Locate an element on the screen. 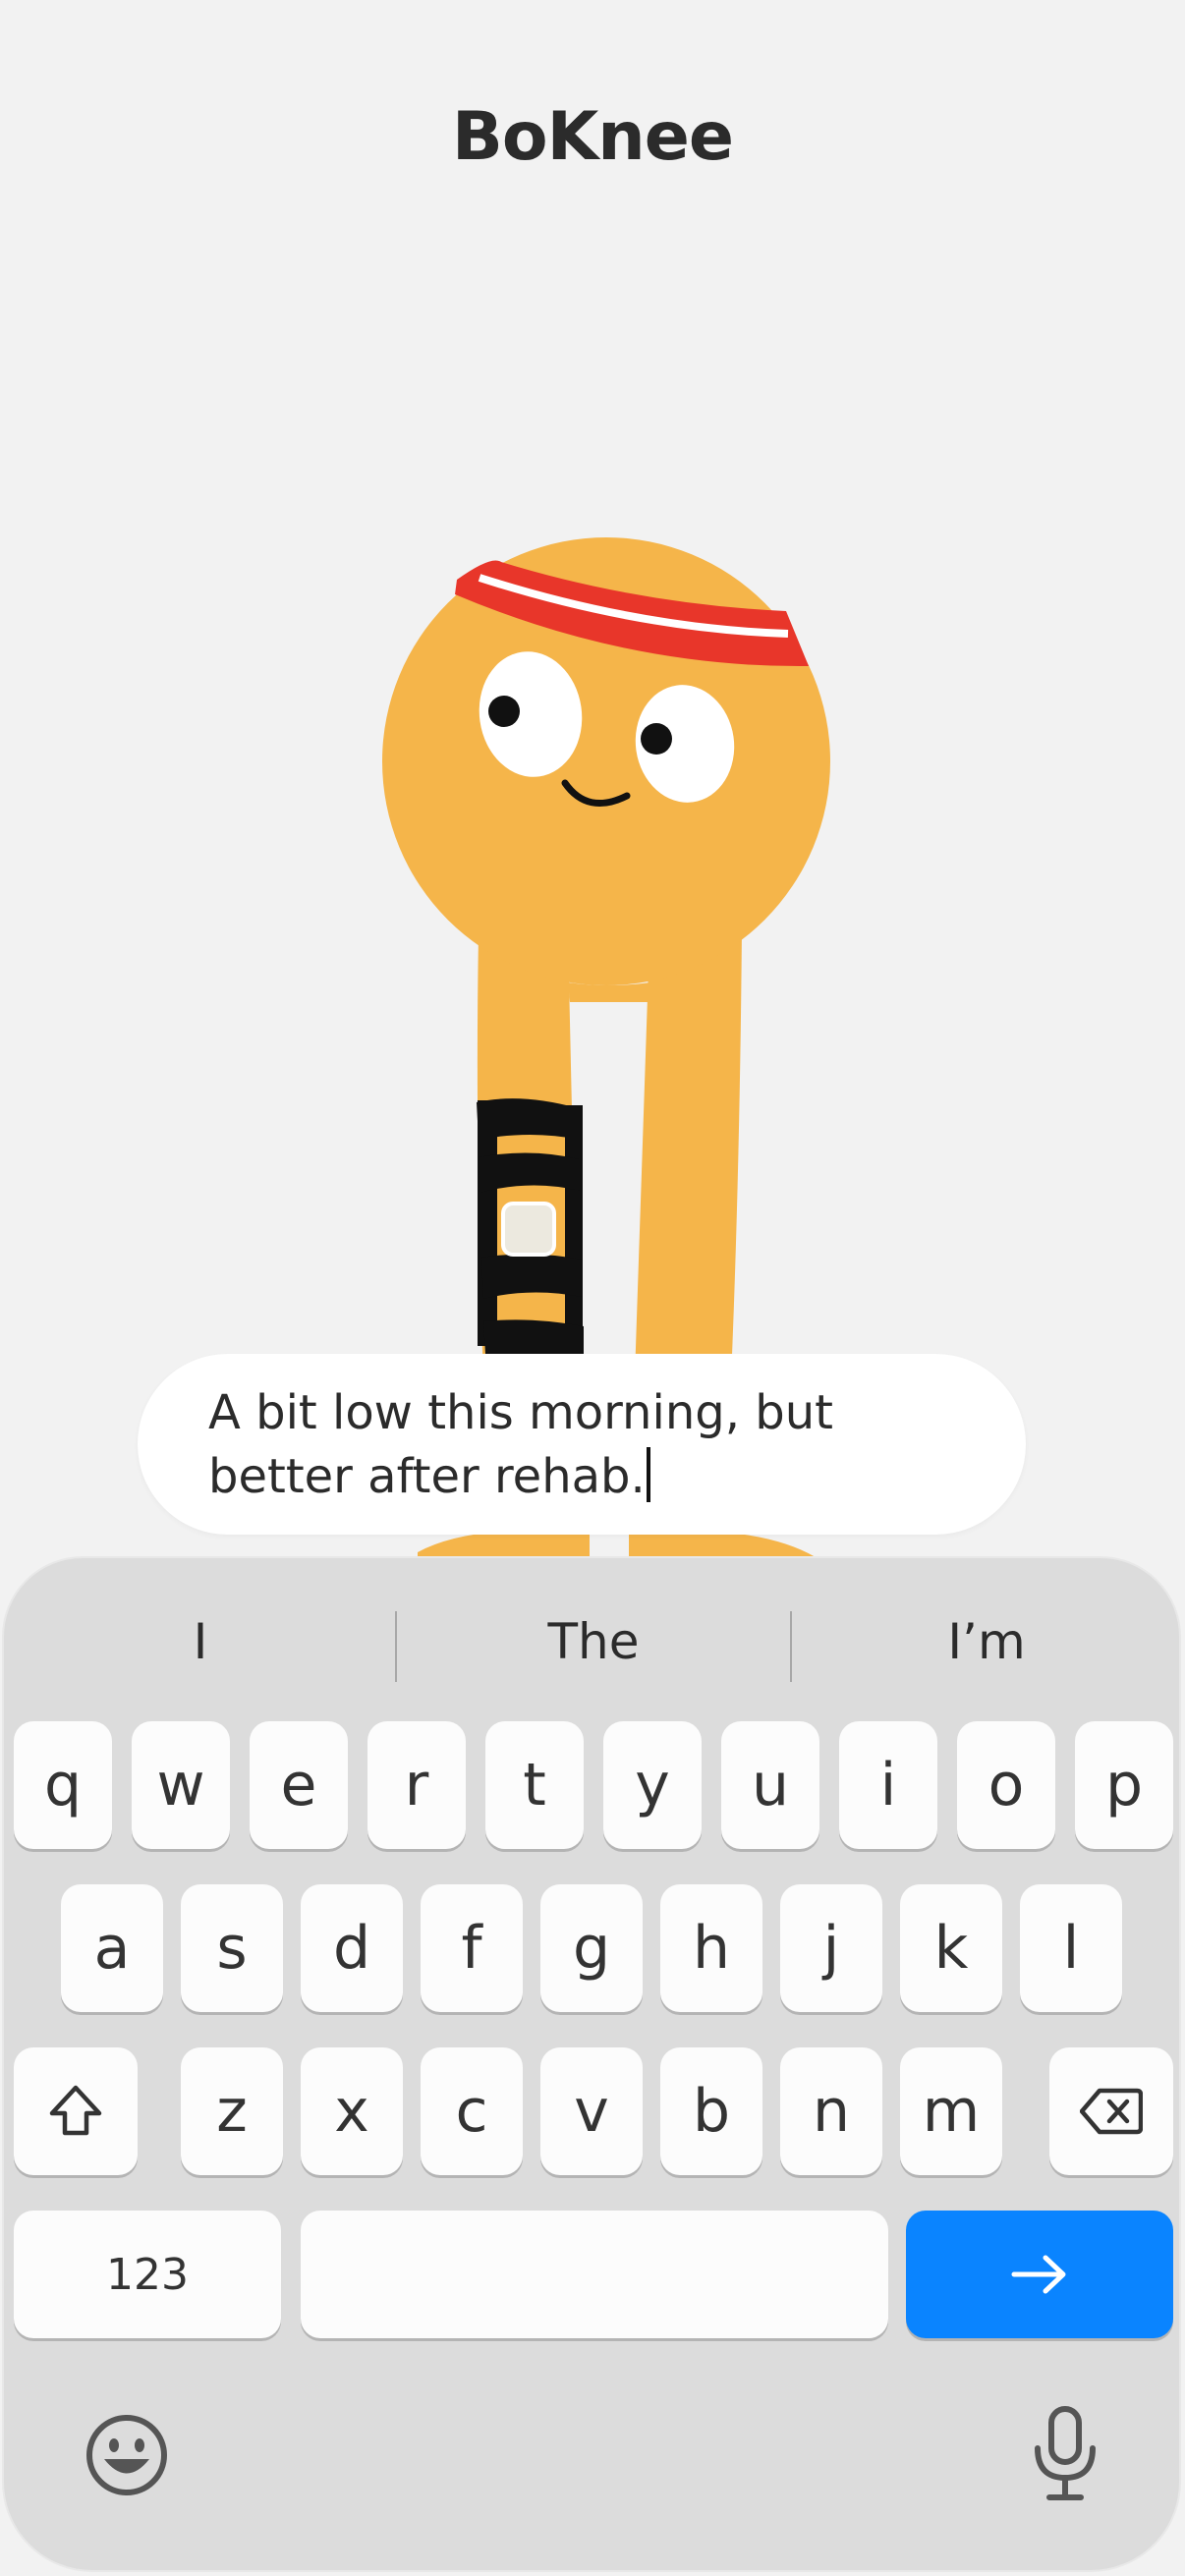  shift-key is located at coordinates (76, 2111).